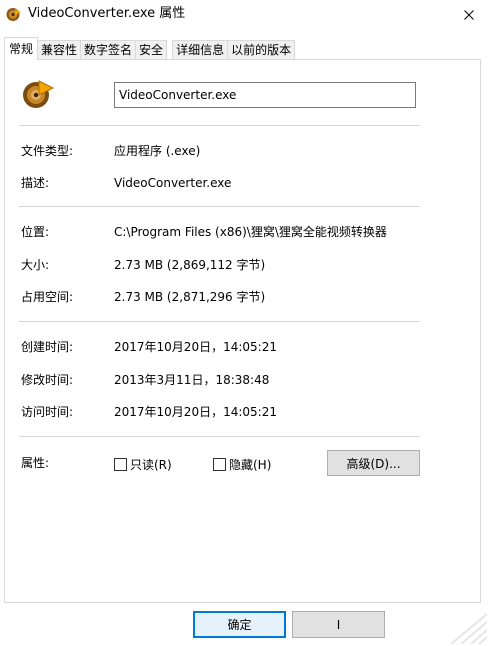 The width and height of the screenshot is (489, 646). What do you see at coordinates (35, 265) in the screenshot?
I see `size-label: 大小:` at bounding box center [35, 265].